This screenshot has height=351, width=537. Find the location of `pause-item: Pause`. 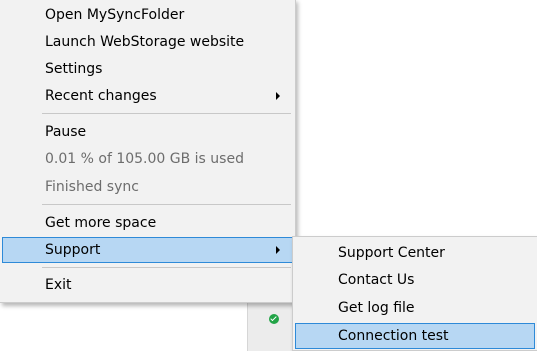

pause-item: Pause is located at coordinates (147, 132).